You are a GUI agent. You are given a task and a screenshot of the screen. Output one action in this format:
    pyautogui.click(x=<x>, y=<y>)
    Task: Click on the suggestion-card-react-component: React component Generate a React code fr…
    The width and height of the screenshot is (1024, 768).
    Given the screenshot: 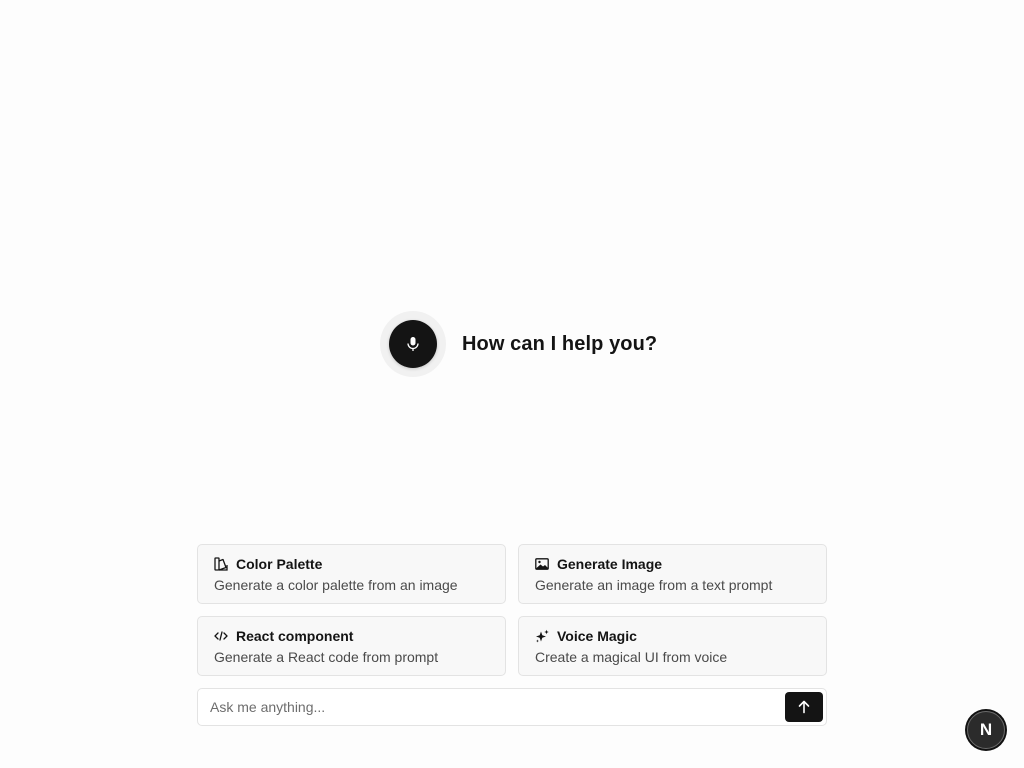 What is the action you would take?
    pyautogui.click(x=351, y=646)
    